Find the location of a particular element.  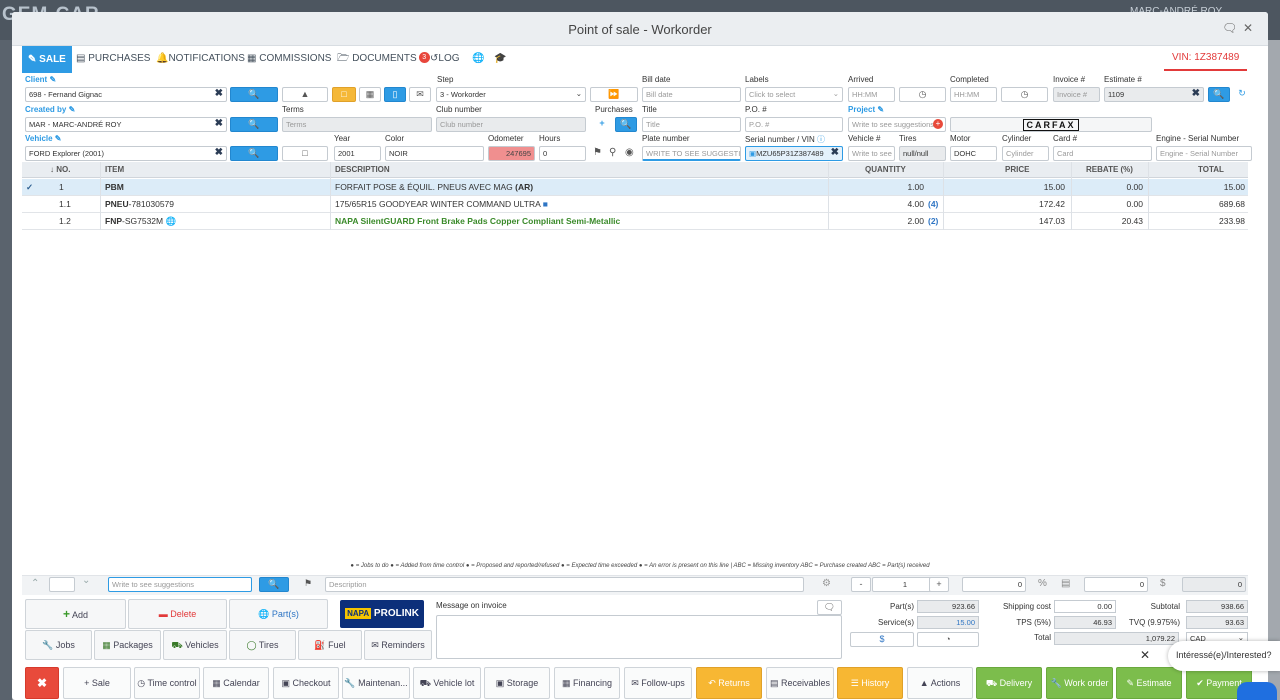

completed-field: HH:MM is located at coordinates (973, 94).